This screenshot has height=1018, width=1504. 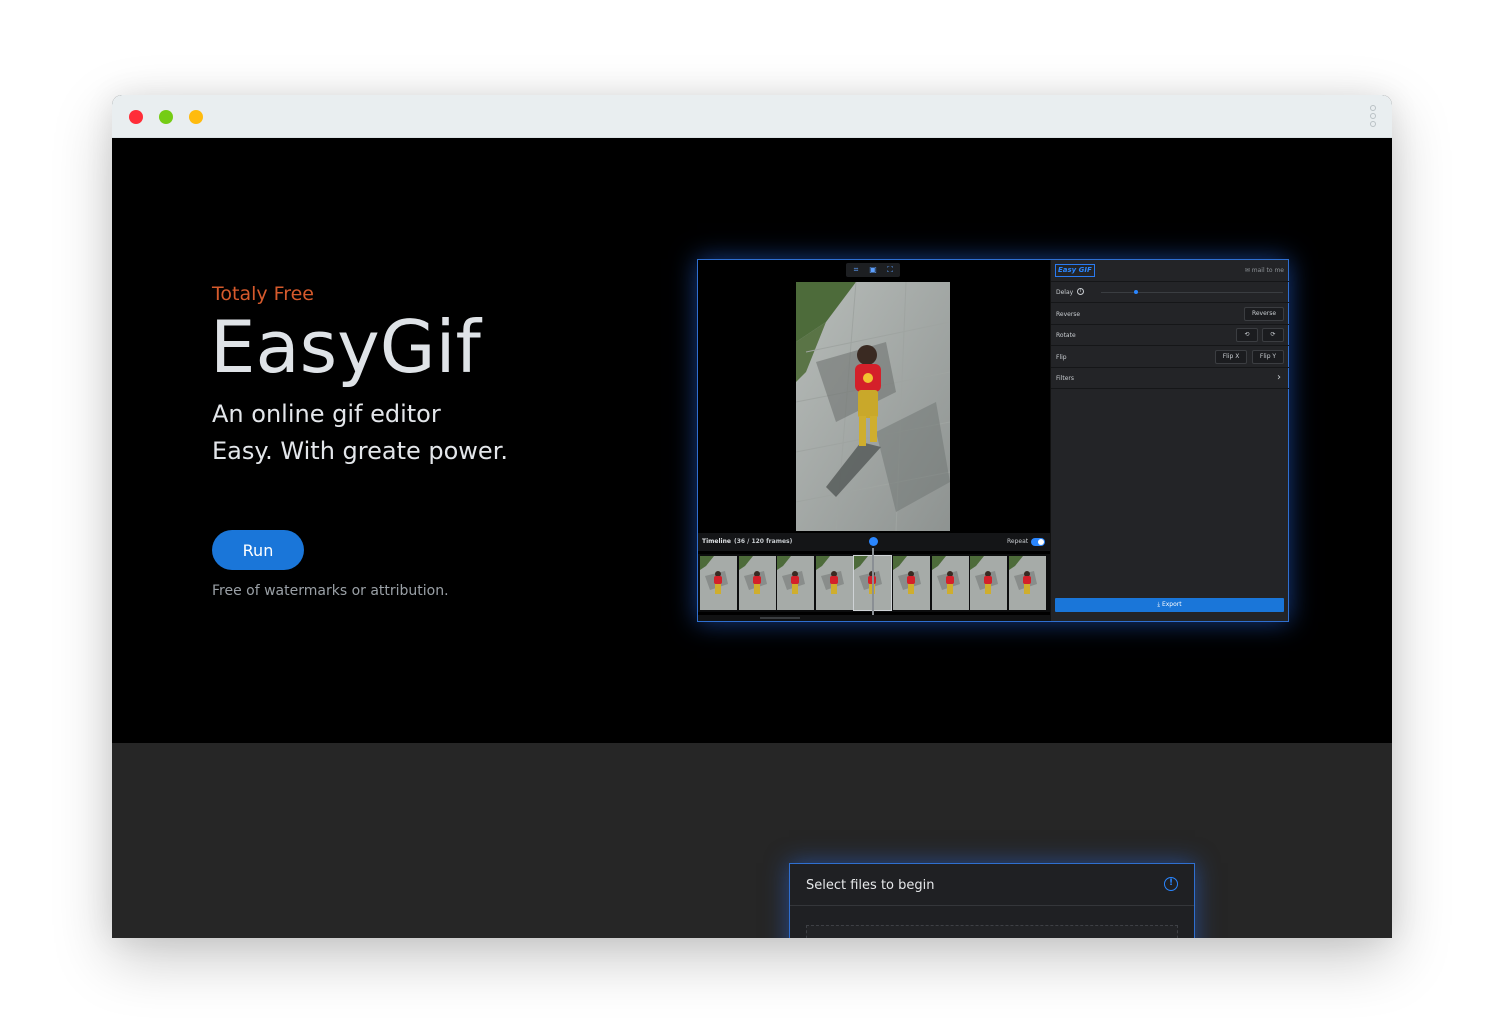 I want to click on info-icon: !, so click(x=1171, y=884).